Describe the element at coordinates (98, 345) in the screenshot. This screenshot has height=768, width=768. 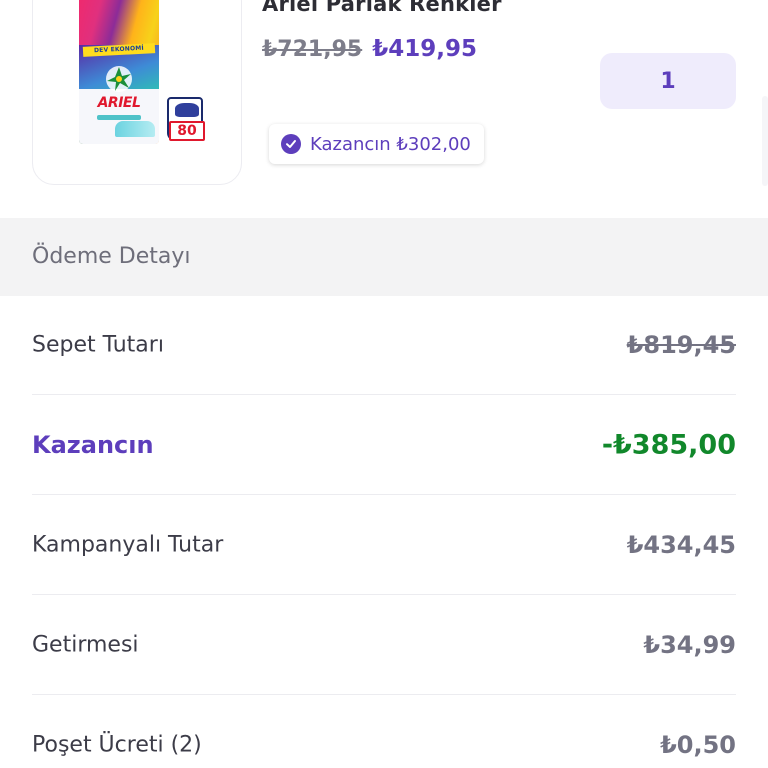
I see `detail-label: Sepet Tutarı` at that location.